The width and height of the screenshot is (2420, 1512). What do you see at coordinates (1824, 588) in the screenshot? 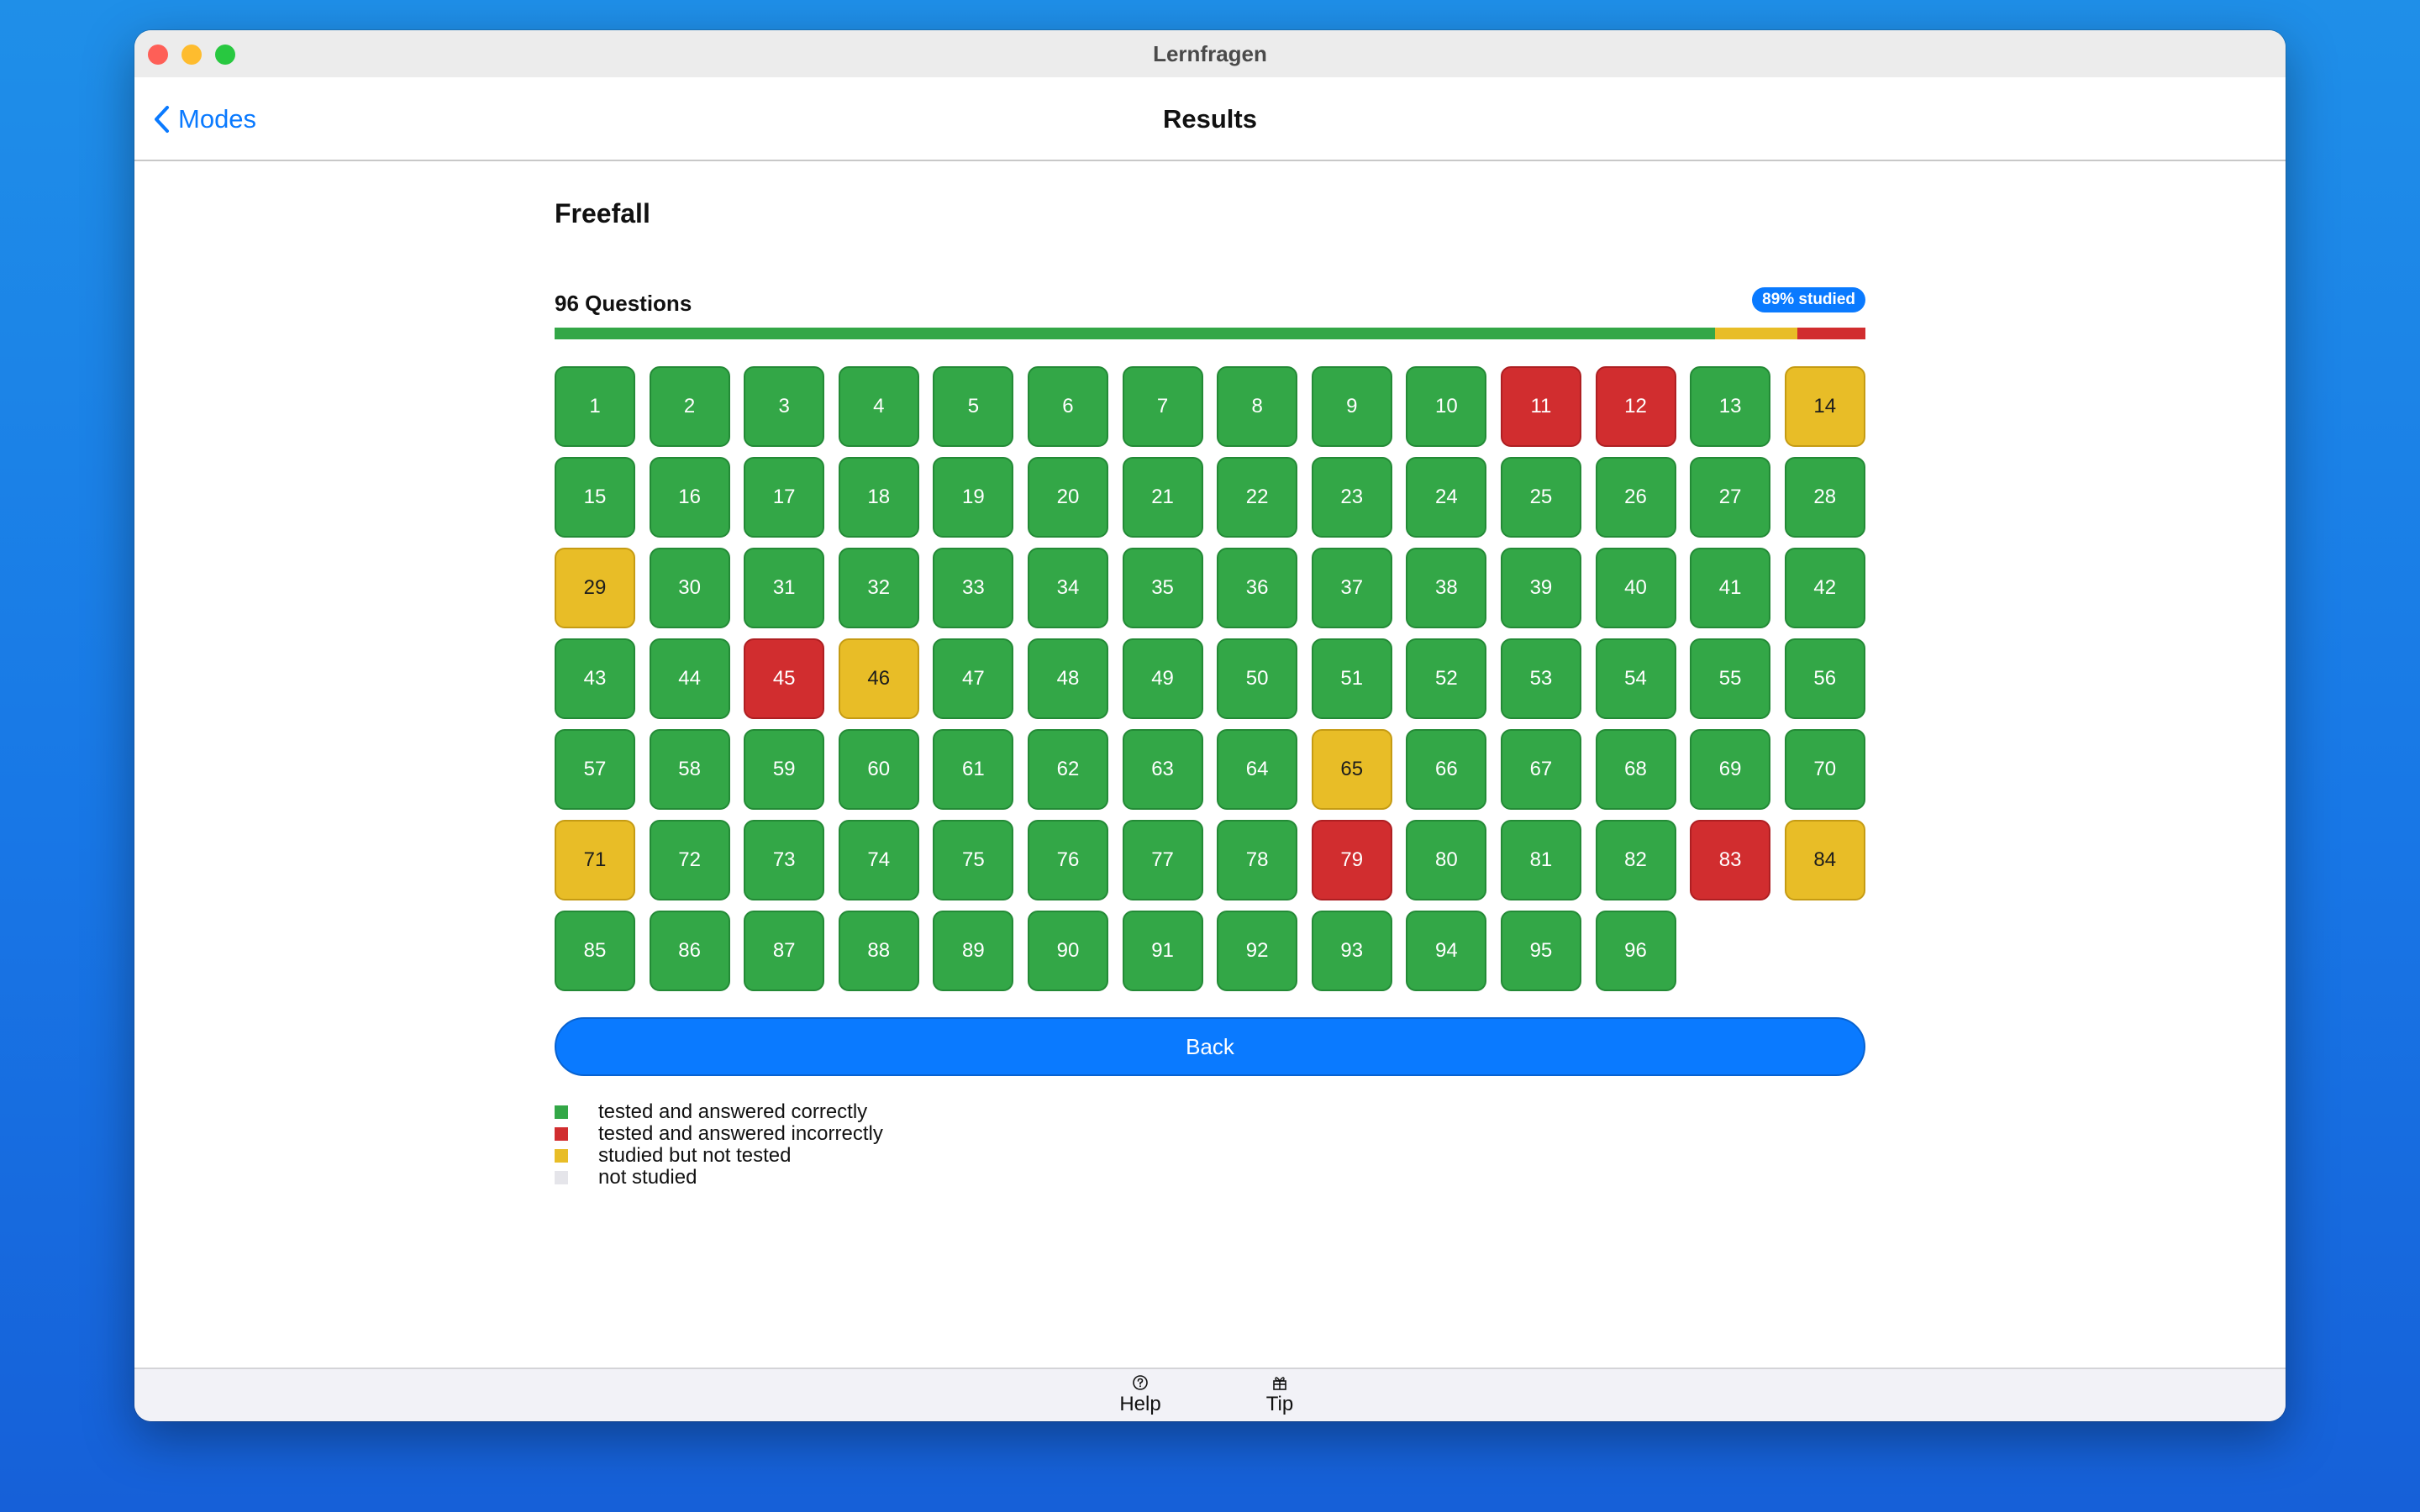
I see `question-tile: 42` at bounding box center [1824, 588].